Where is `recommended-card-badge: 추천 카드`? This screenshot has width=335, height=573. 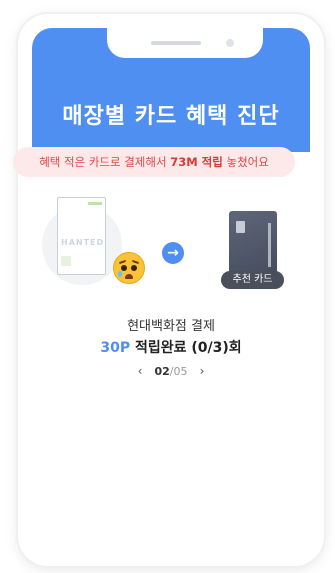 recommended-card-badge: 추천 카드 is located at coordinates (252, 280).